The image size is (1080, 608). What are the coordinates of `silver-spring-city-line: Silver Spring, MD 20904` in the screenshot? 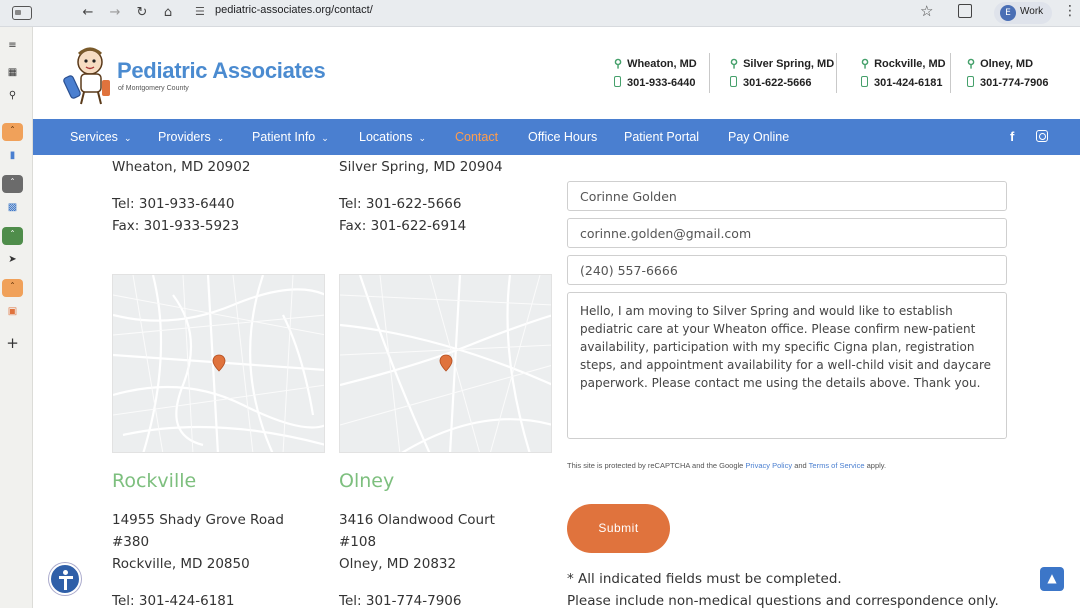 It's located at (421, 167).